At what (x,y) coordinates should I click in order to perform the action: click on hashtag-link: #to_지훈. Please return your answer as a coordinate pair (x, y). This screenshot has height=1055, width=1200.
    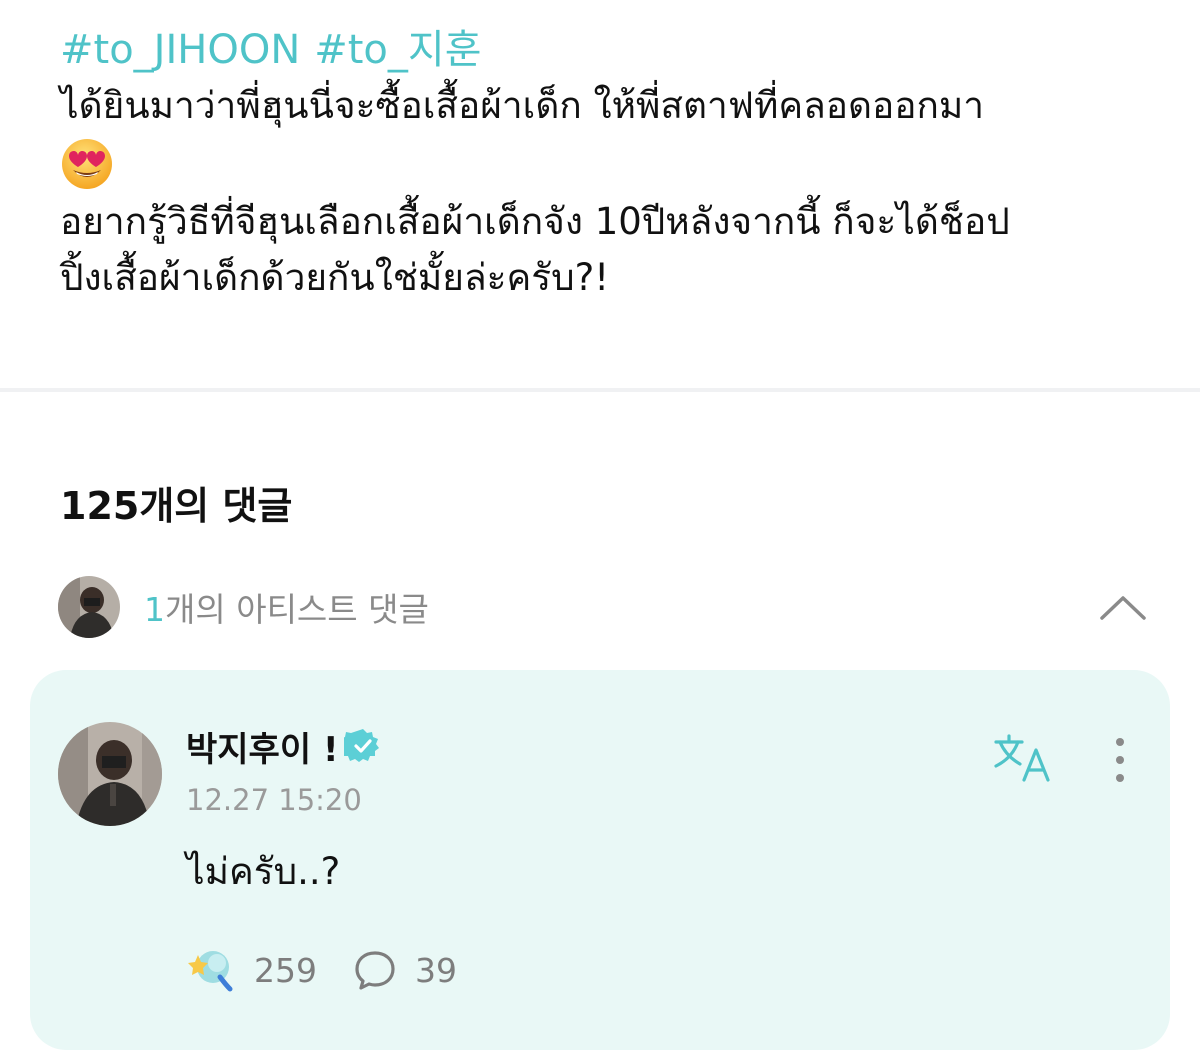
    Looking at the image, I should click on (397, 50).